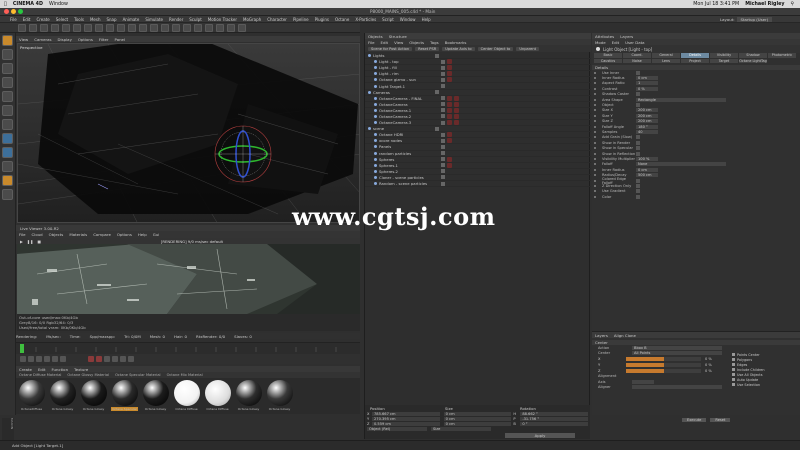 The height and width of the screenshot is (450, 800). What do you see at coordinates (81, 369) in the screenshot?
I see `material-menu-texture: Texture` at bounding box center [81, 369].